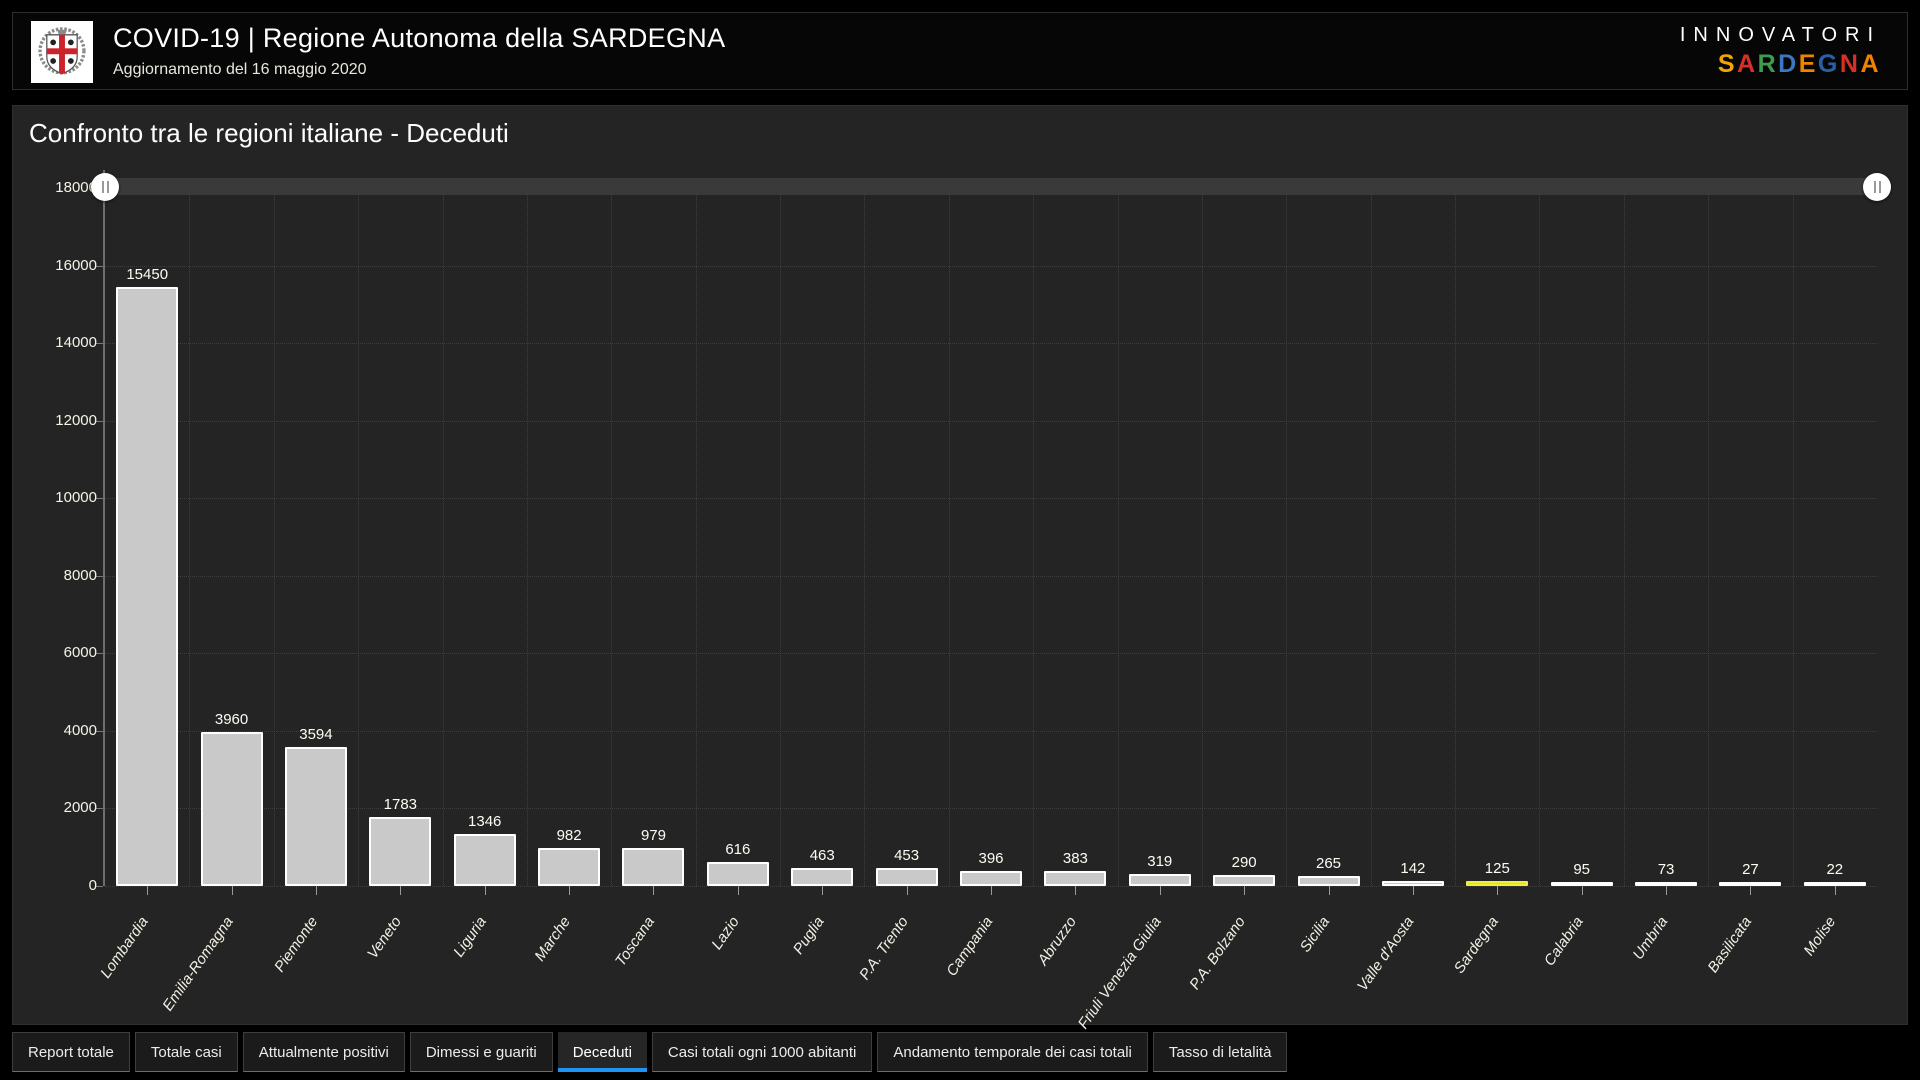 This screenshot has width=1920, height=1080. What do you see at coordinates (1119, 973) in the screenshot?
I see `x-axis-category-label: Friuli Venezia Giulia` at bounding box center [1119, 973].